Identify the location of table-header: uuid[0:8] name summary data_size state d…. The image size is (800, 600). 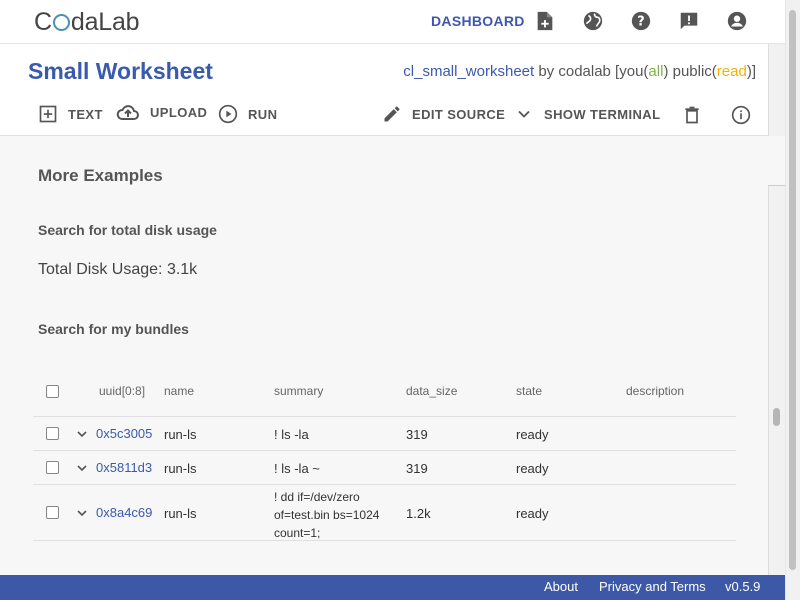
(384, 391).